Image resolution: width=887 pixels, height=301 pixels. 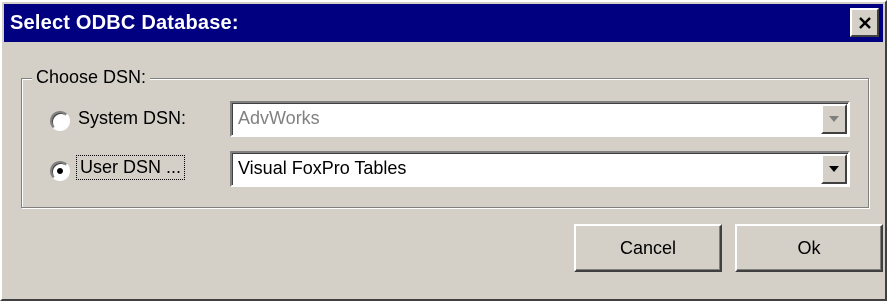 I want to click on close-icon, so click(x=864, y=22).